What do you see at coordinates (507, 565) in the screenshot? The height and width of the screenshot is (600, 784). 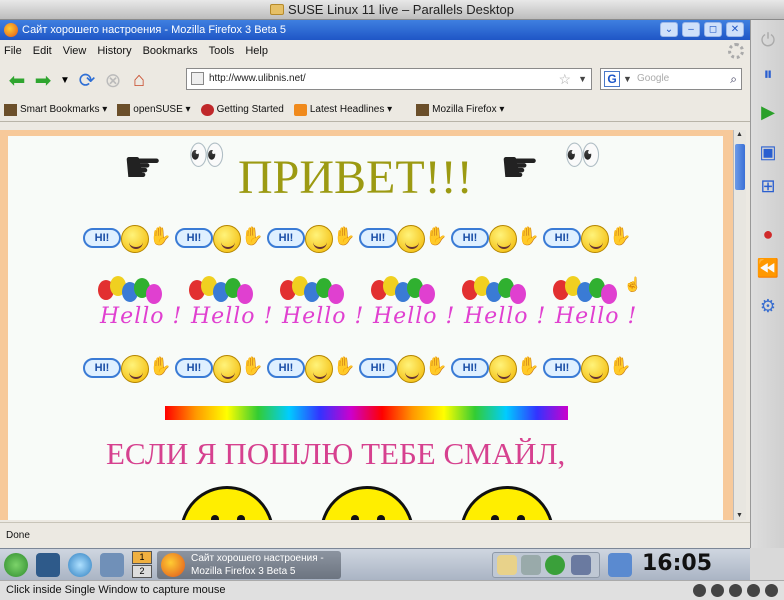 I see `clipboard-icon` at bounding box center [507, 565].